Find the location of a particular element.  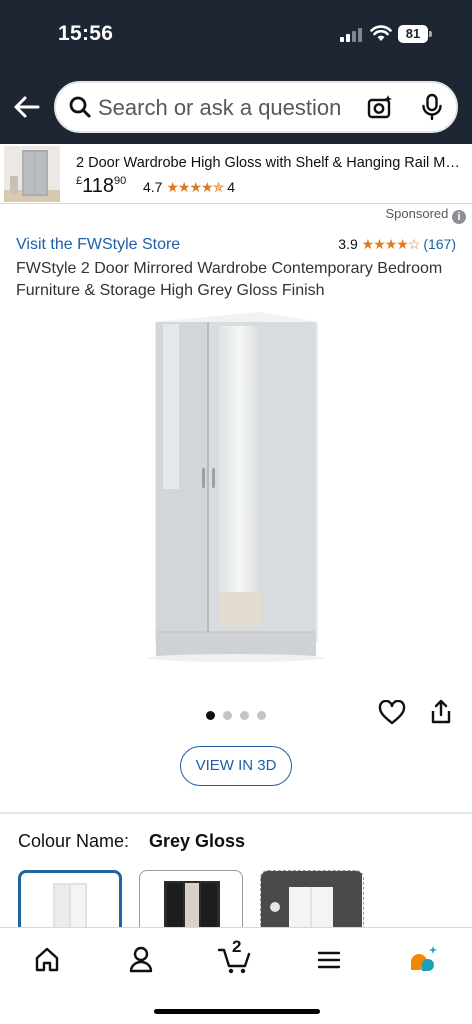

account-icon is located at coordinates (141, 959).